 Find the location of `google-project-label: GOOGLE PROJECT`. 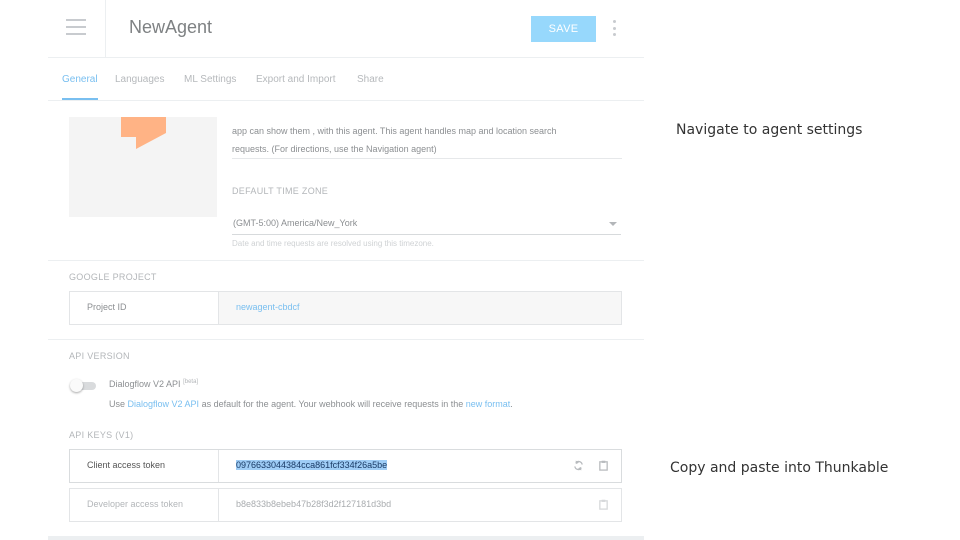

google-project-label: GOOGLE PROJECT is located at coordinates (113, 277).